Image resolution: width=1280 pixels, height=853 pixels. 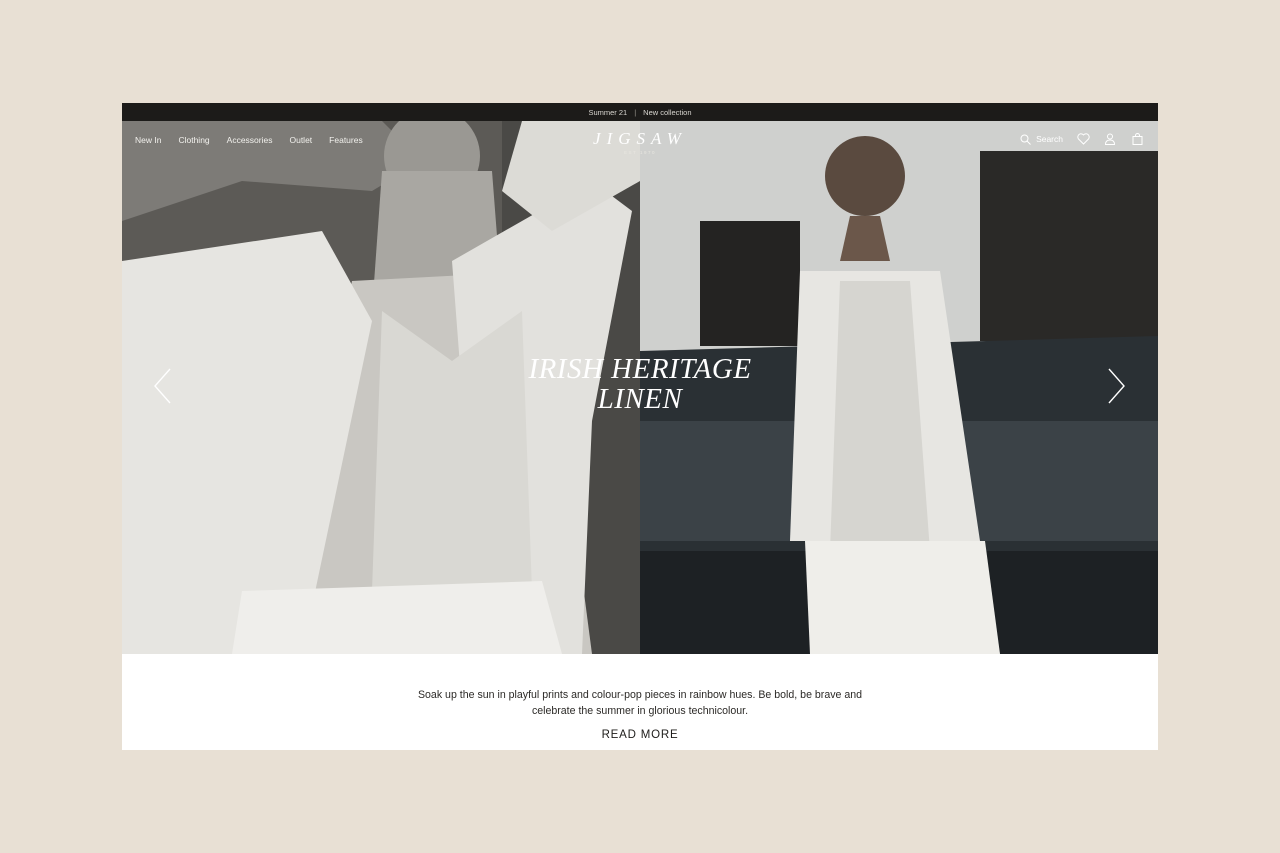 What do you see at coordinates (1110, 139) in the screenshot?
I see `user-icon` at bounding box center [1110, 139].